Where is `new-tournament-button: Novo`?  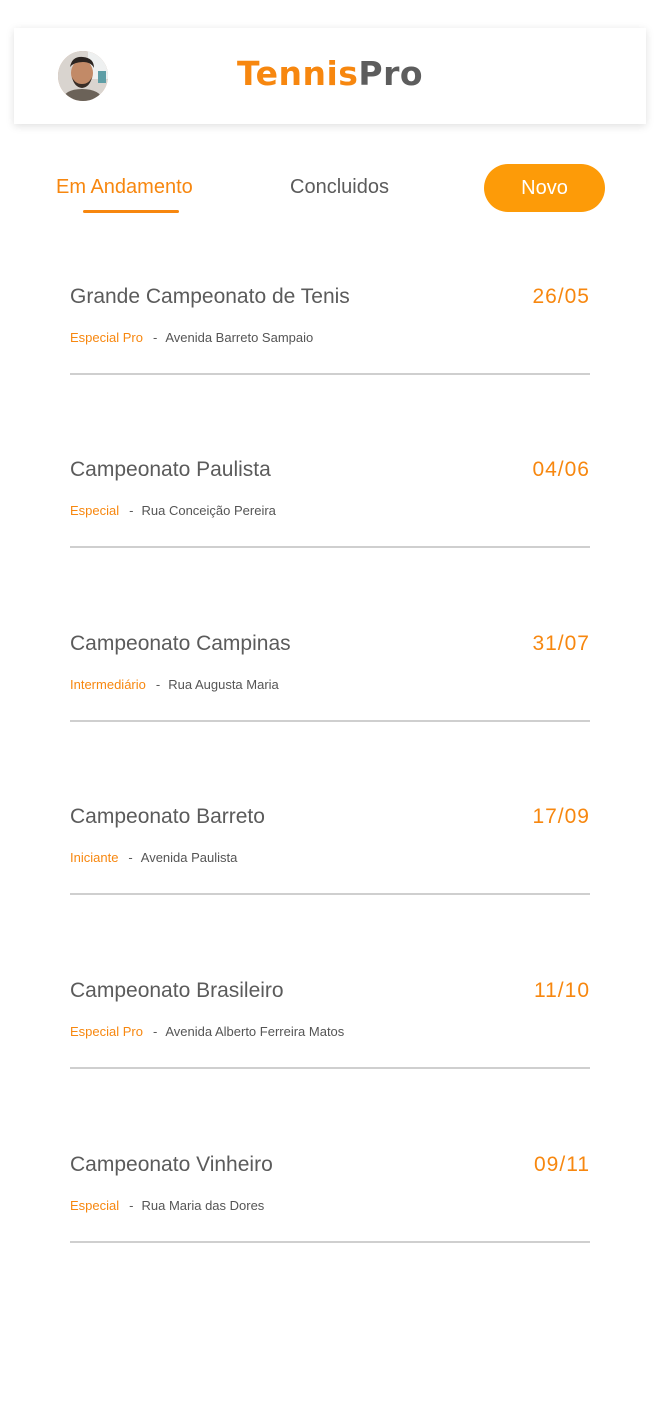 new-tournament-button: Novo is located at coordinates (544, 188).